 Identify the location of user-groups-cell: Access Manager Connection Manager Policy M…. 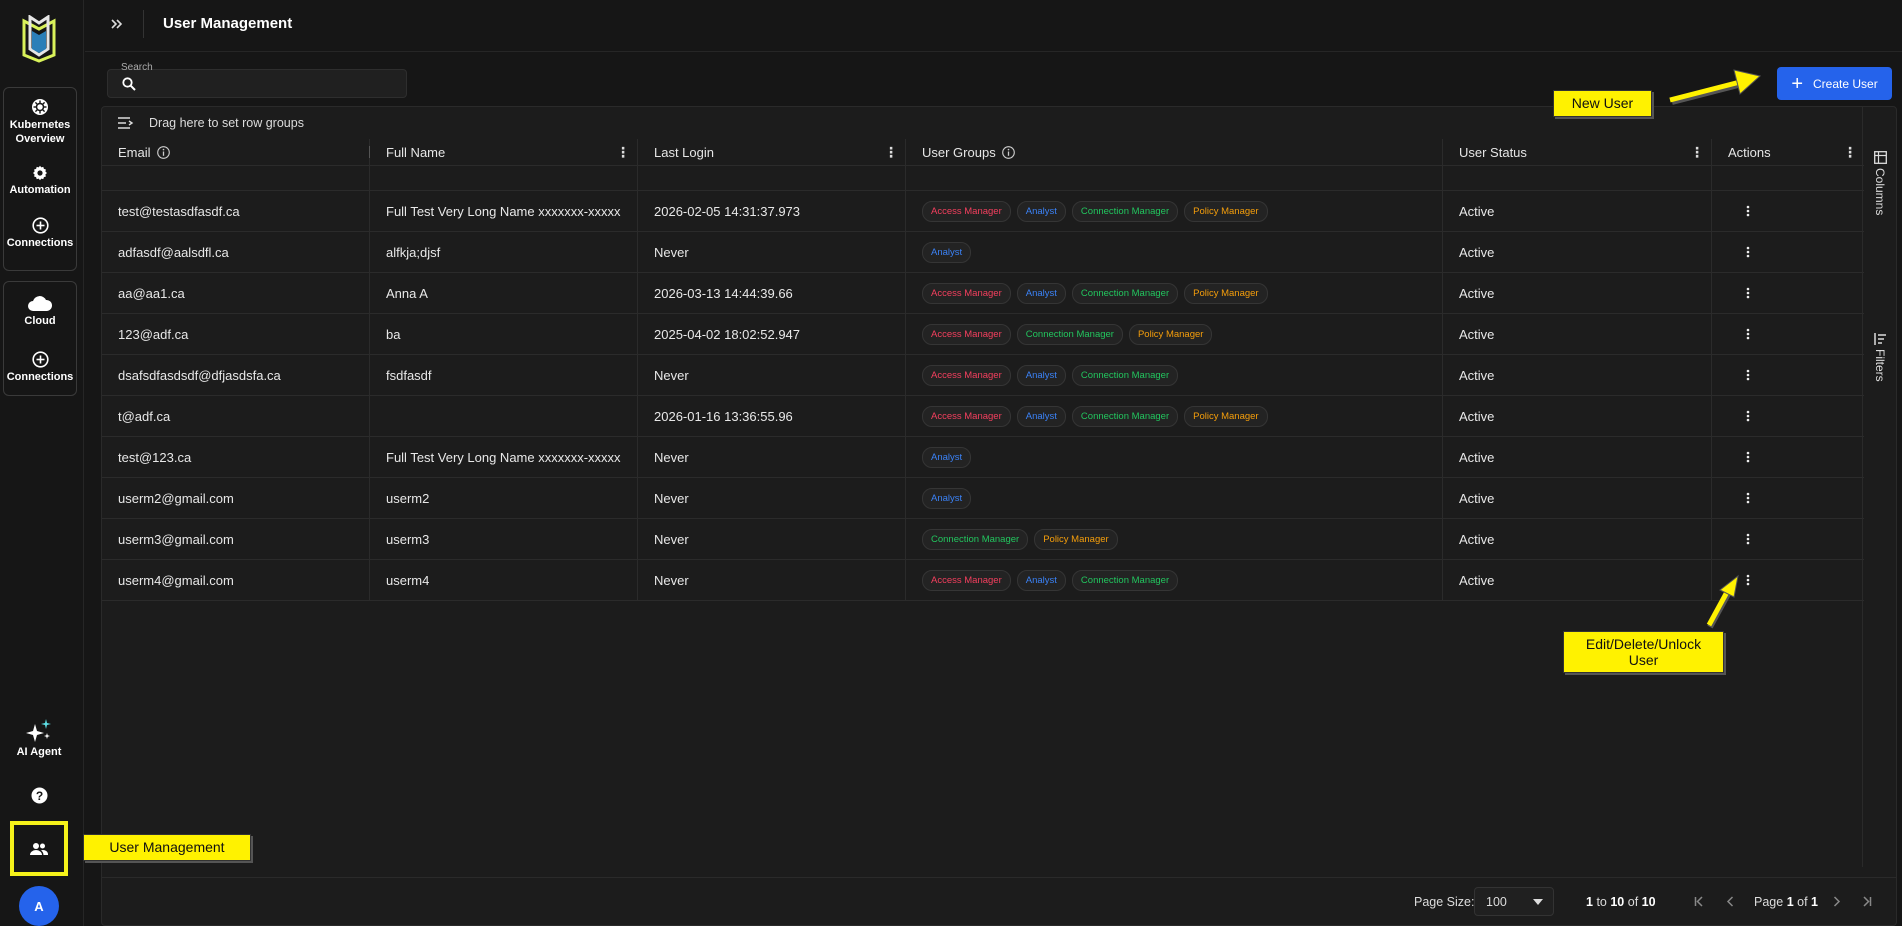
(1174, 334).